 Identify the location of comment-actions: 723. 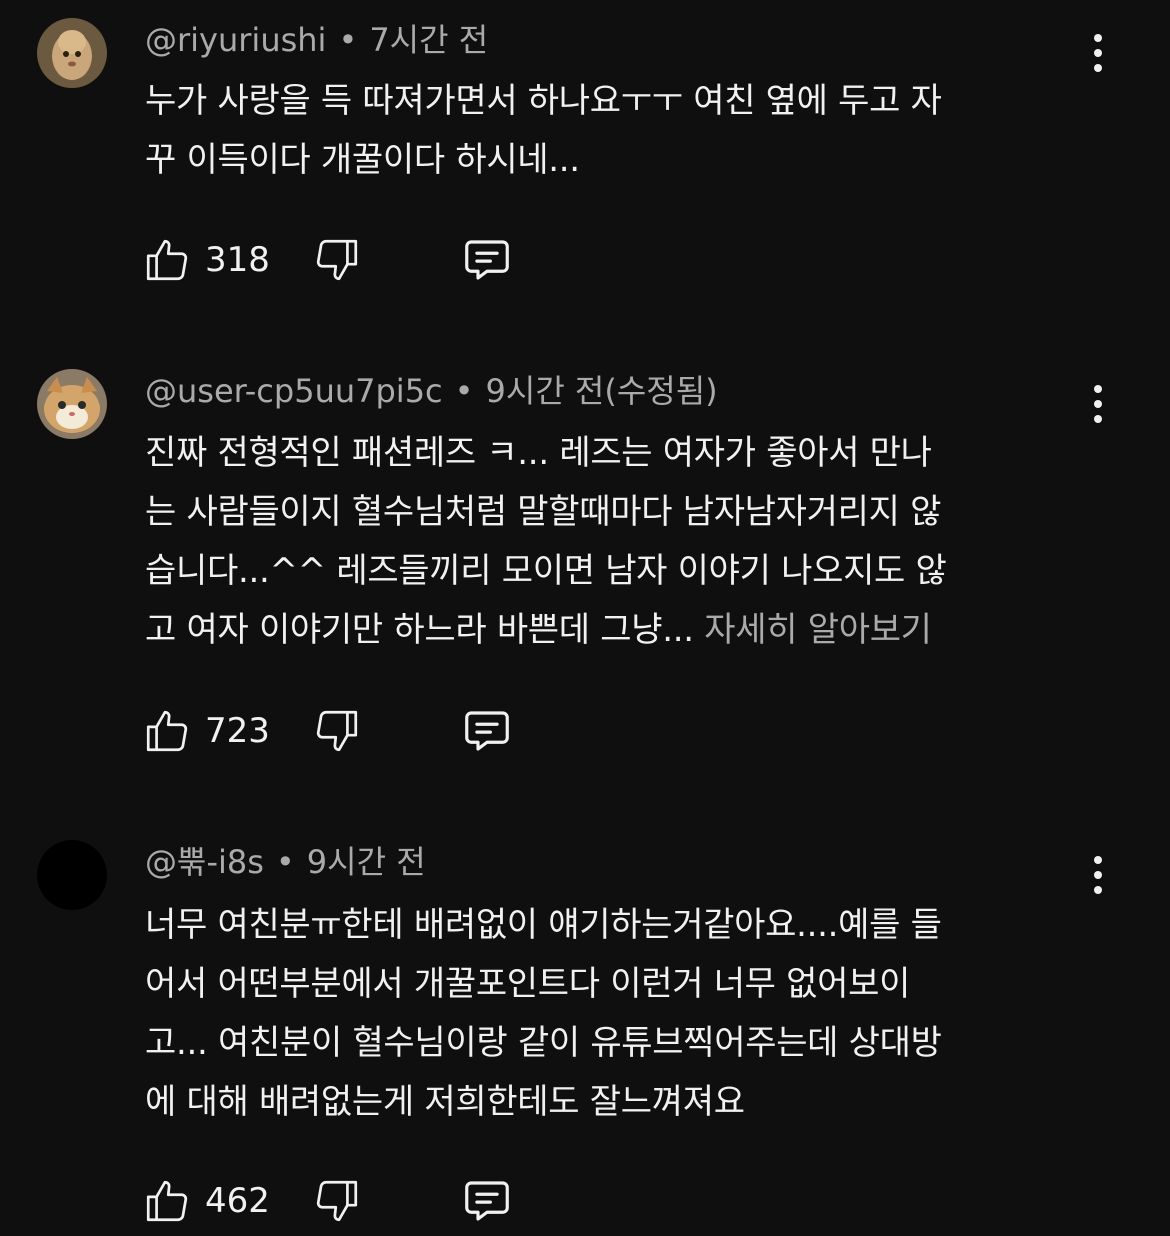
(350, 731).